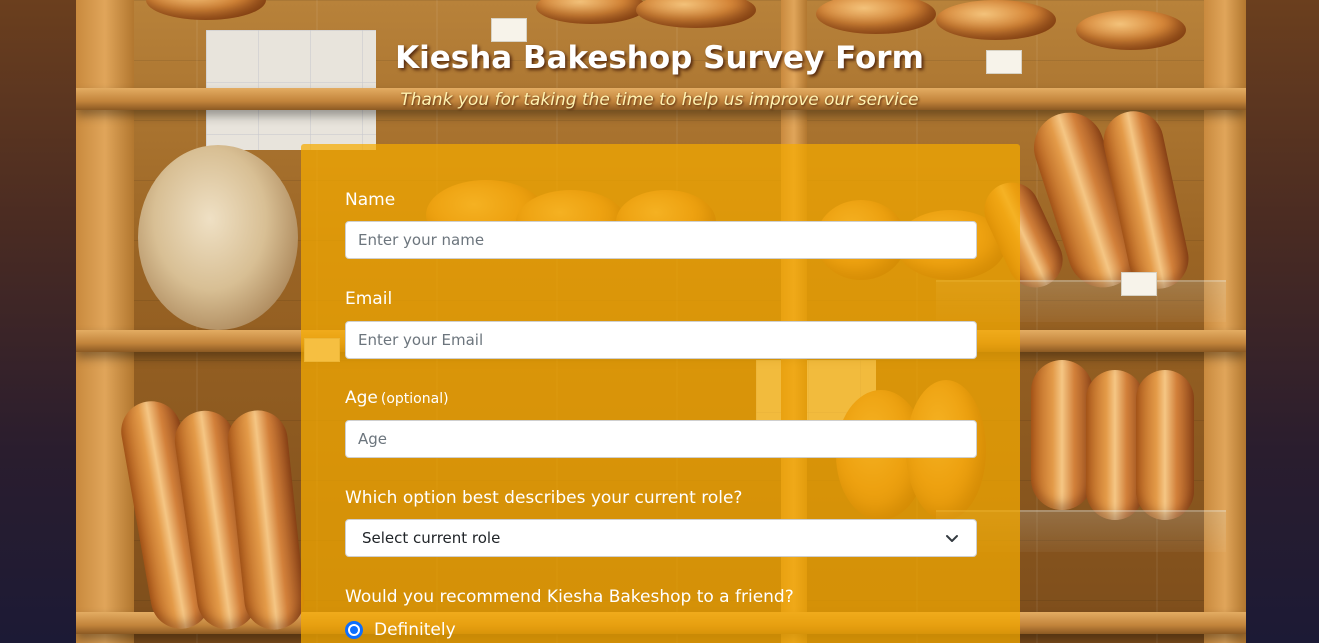 Image resolution: width=1319 pixels, height=643 pixels. I want to click on age-label: Age (optional), so click(397, 398).